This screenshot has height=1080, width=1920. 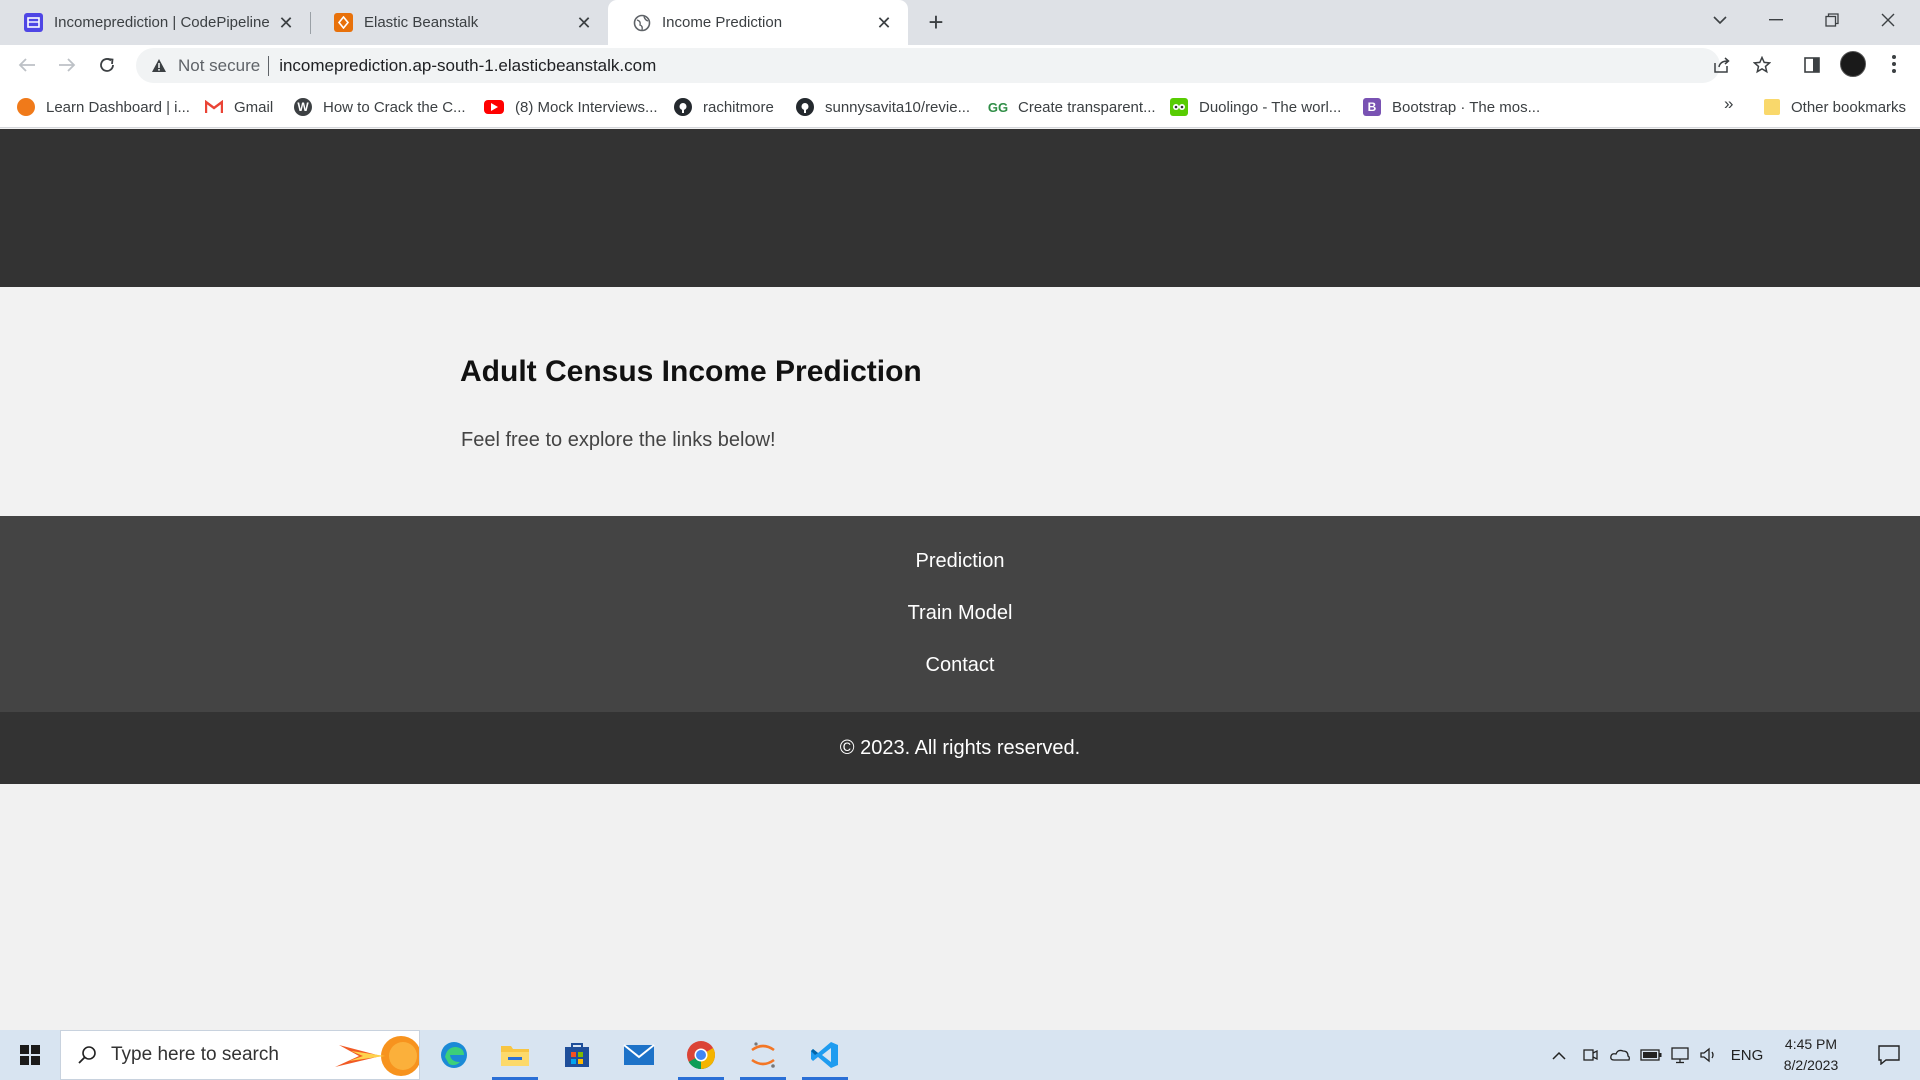 What do you see at coordinates (107, 65) in the screenshot?
I see `reload-icon` at bounding box center [107, 65].